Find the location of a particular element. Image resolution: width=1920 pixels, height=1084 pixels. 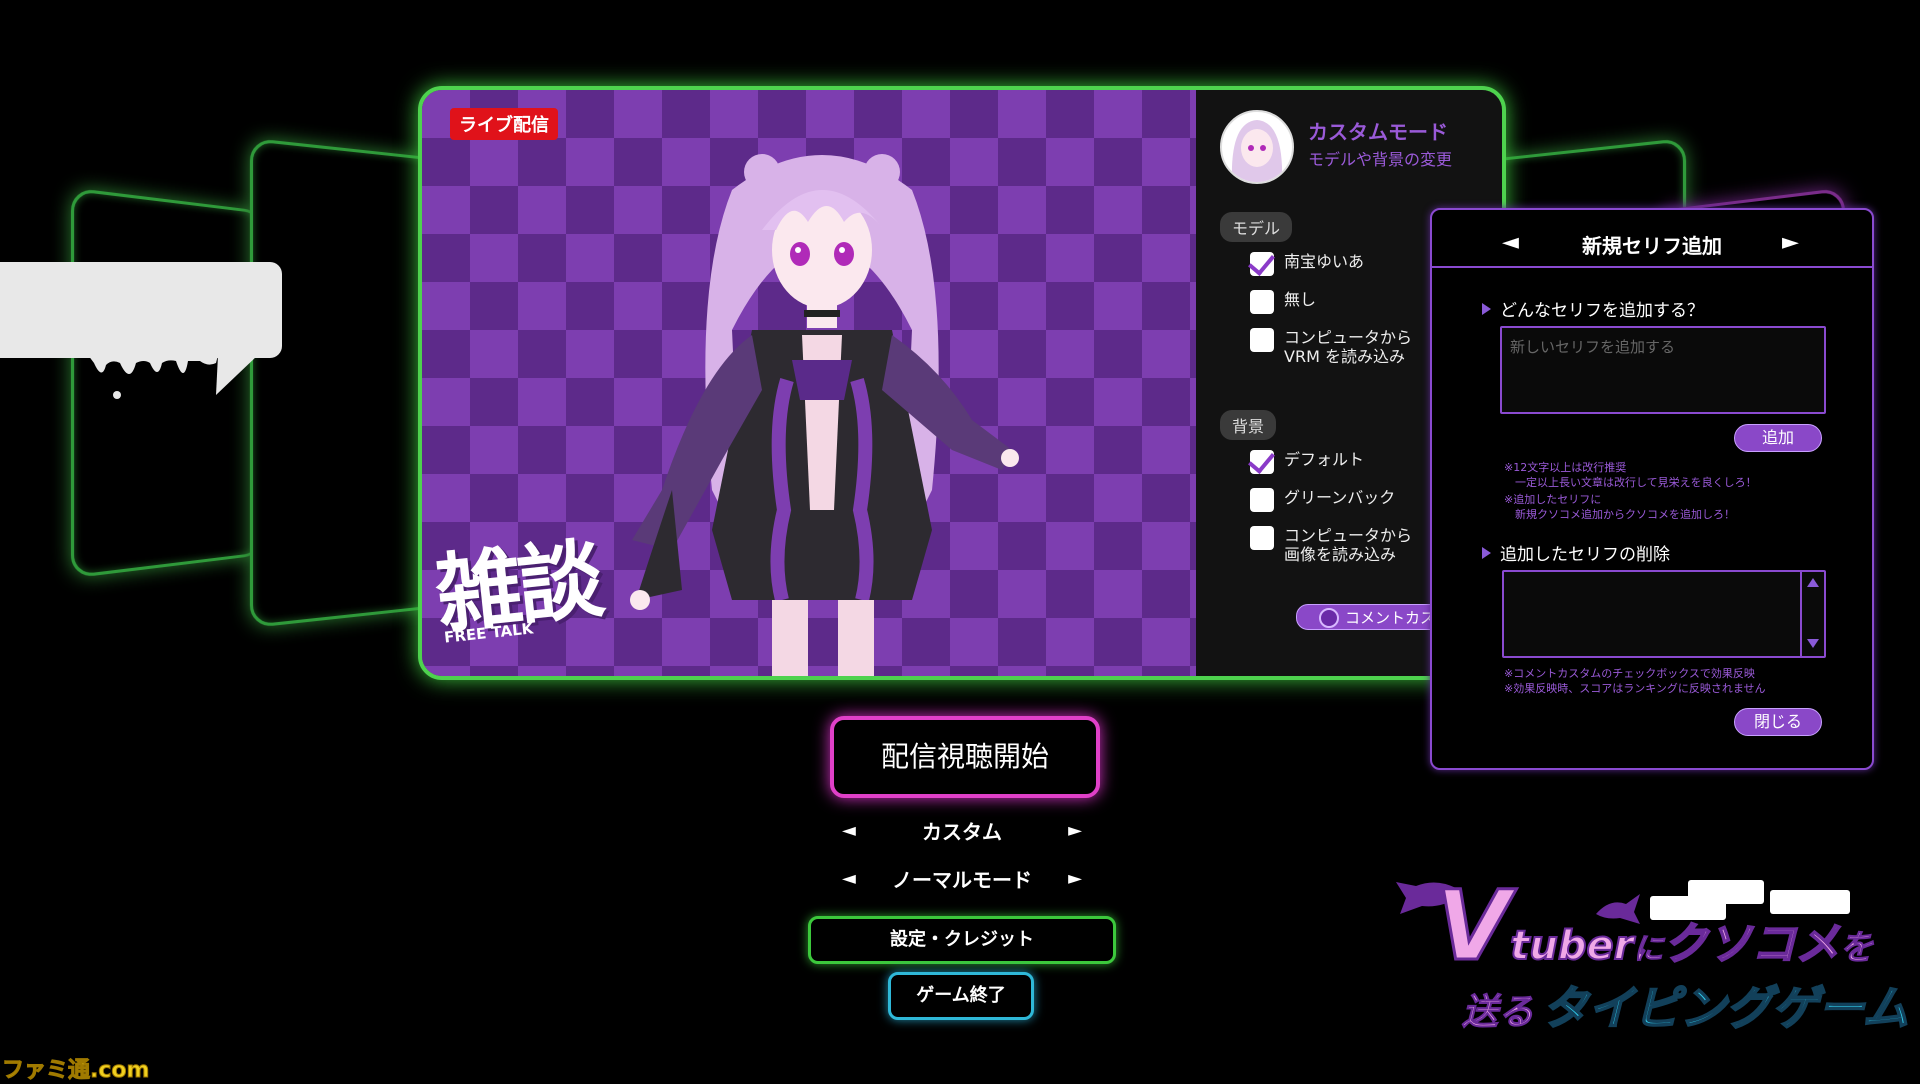

add-line-heading: どんなセリフを追加する？ is located at coordinates (1593, 308).